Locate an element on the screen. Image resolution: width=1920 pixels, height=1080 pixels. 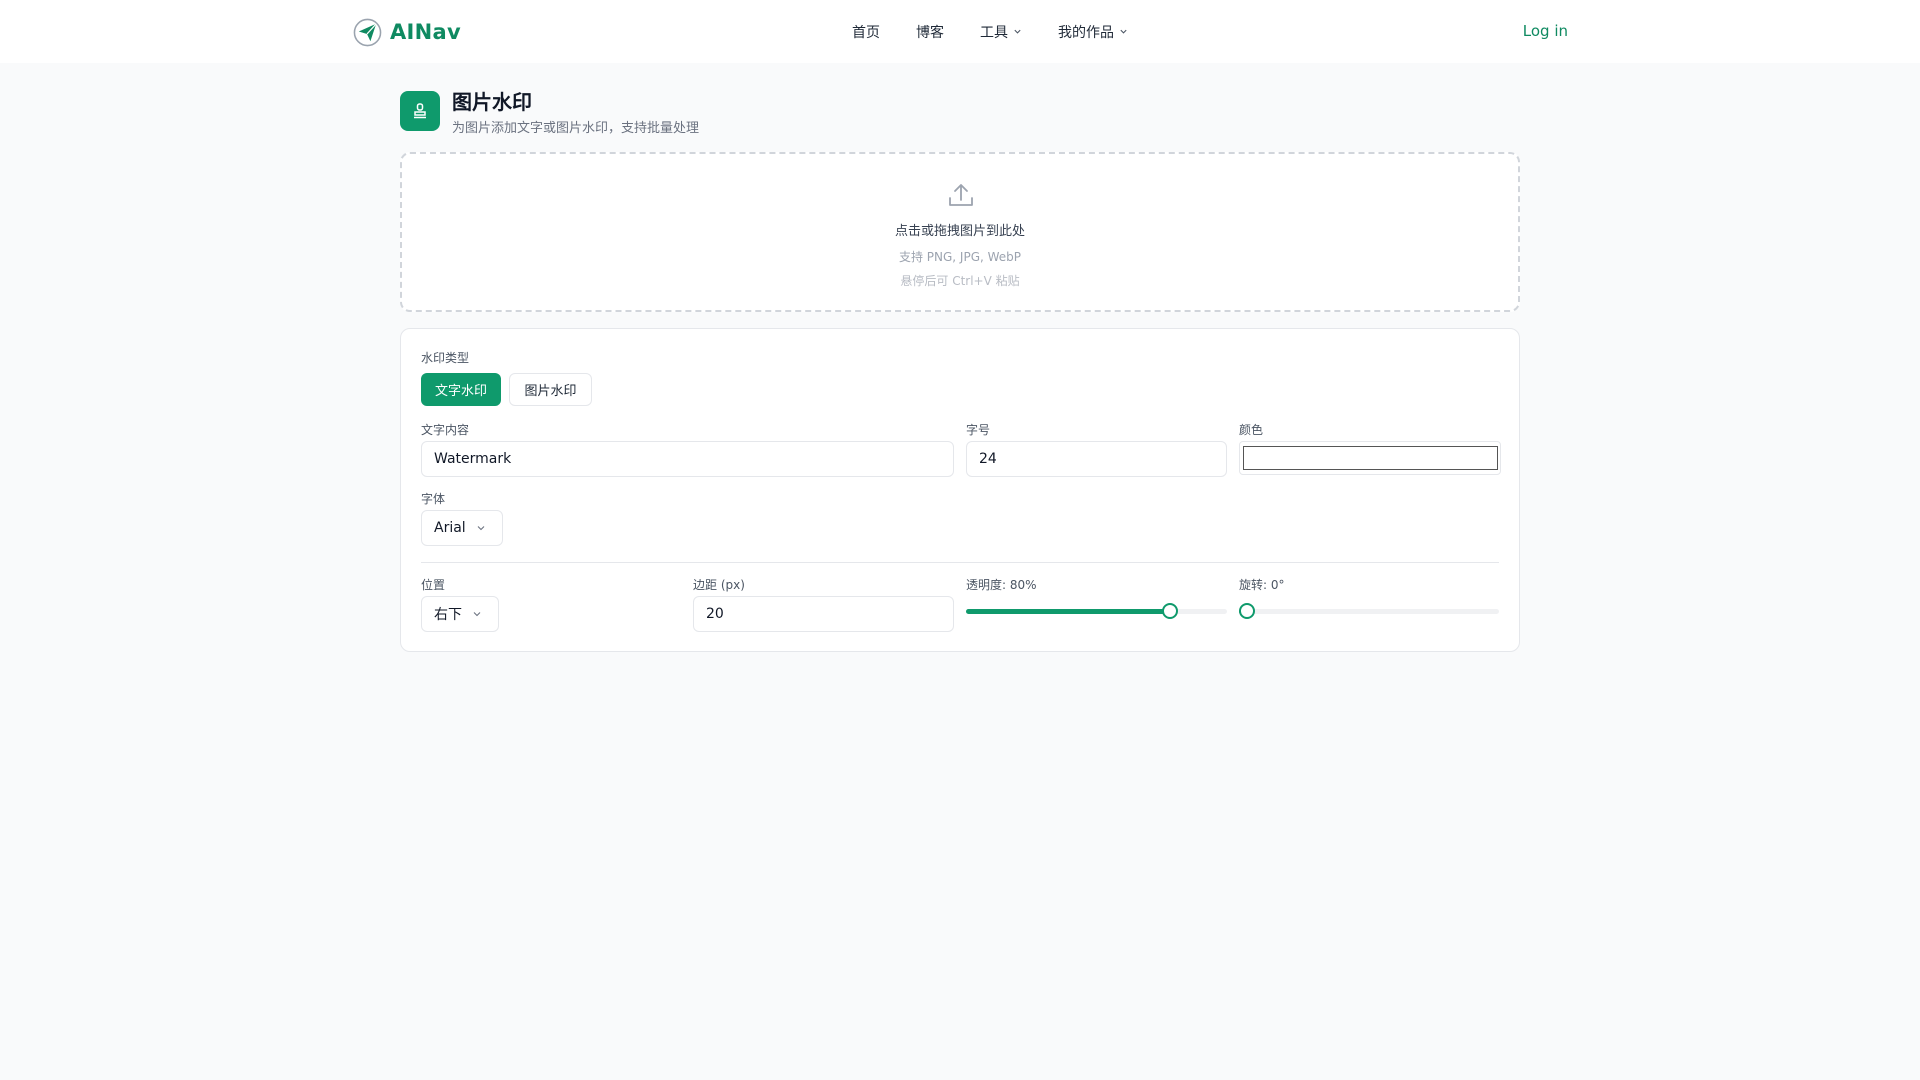
brand-name: AINav is located at coordinates (426, 32).